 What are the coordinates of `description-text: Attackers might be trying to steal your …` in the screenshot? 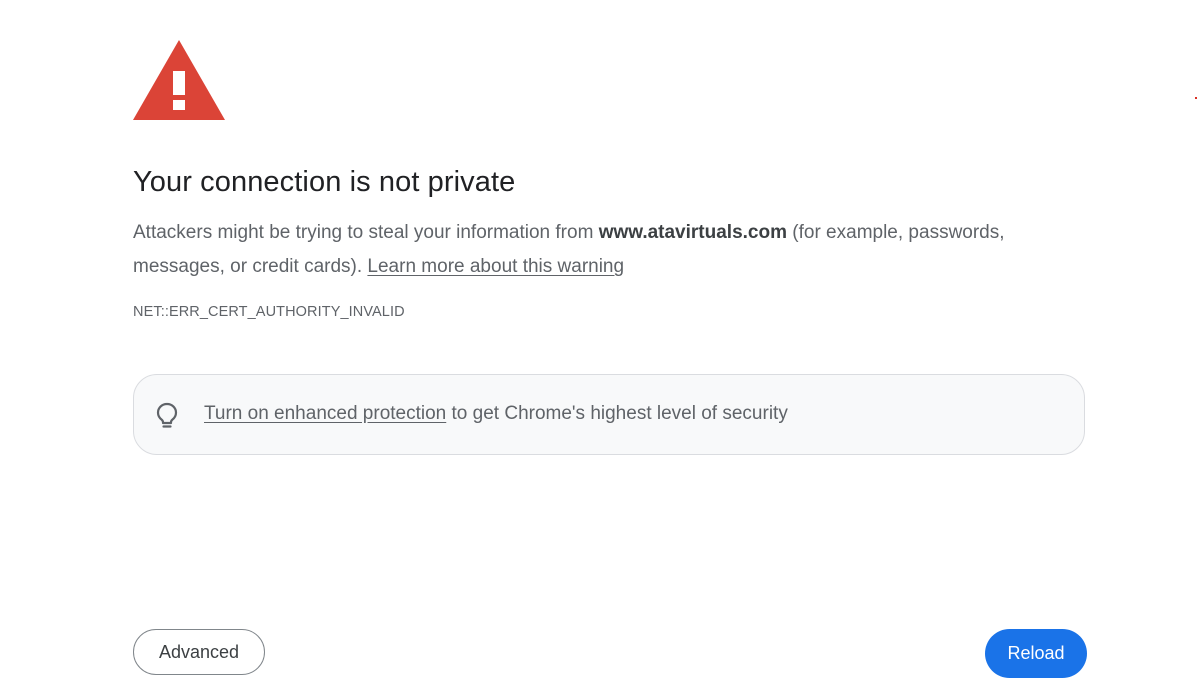 It's located at (366, 232).